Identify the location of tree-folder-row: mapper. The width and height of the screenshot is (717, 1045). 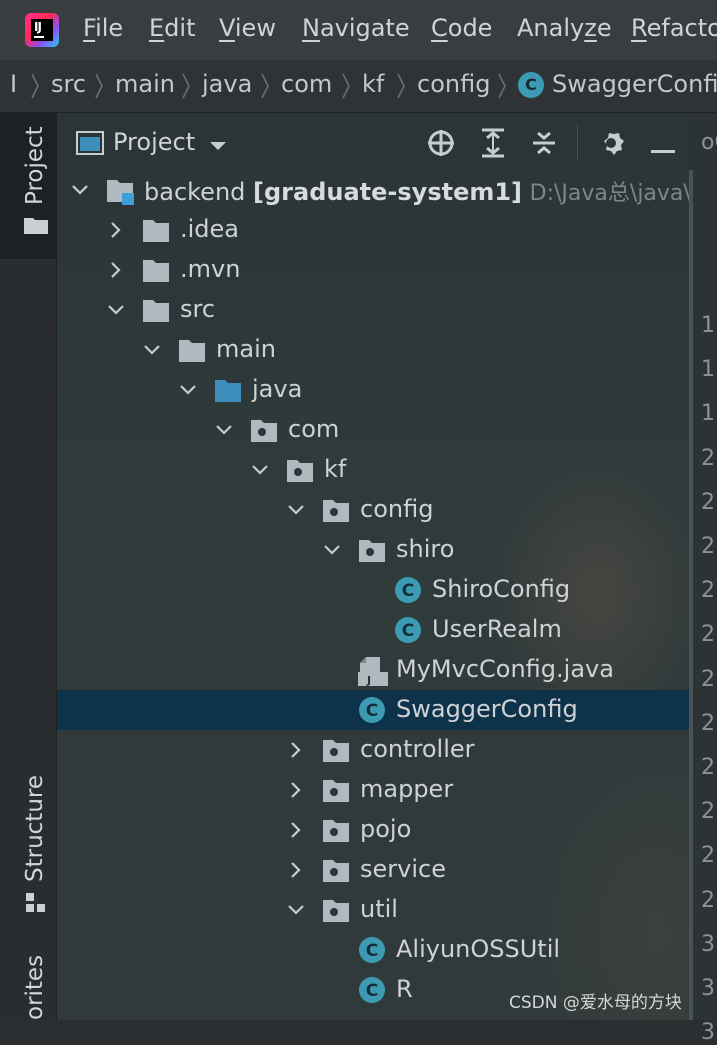
(373, 790).